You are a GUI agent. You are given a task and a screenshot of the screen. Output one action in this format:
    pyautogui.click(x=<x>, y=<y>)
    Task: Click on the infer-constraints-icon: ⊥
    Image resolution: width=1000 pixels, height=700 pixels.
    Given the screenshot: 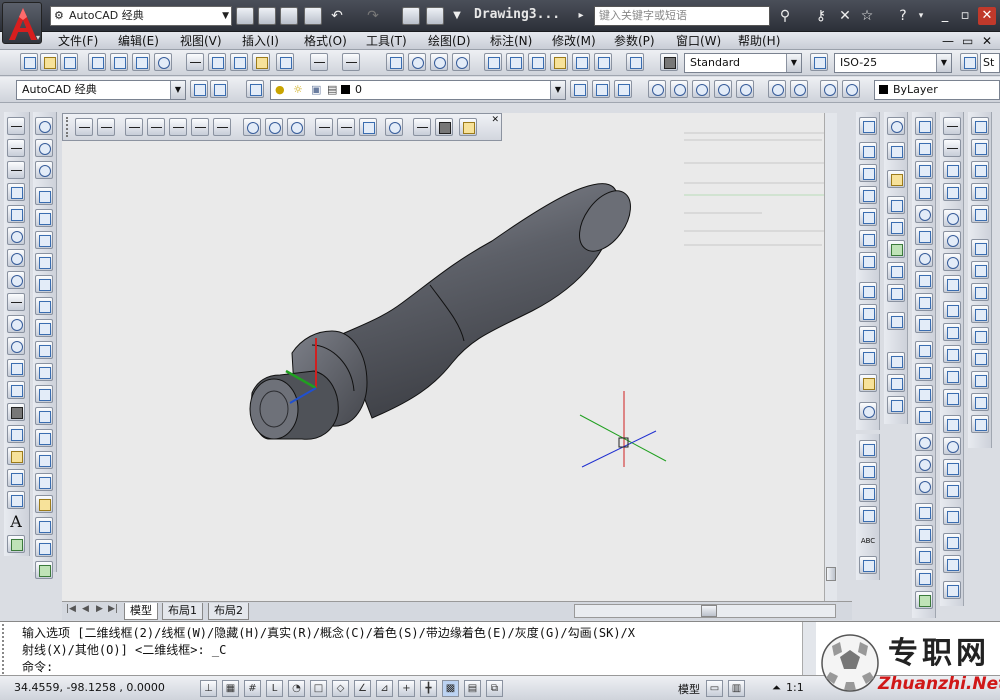 What is the action you would take?
    pyautogui.click(x=208, y=688)
    